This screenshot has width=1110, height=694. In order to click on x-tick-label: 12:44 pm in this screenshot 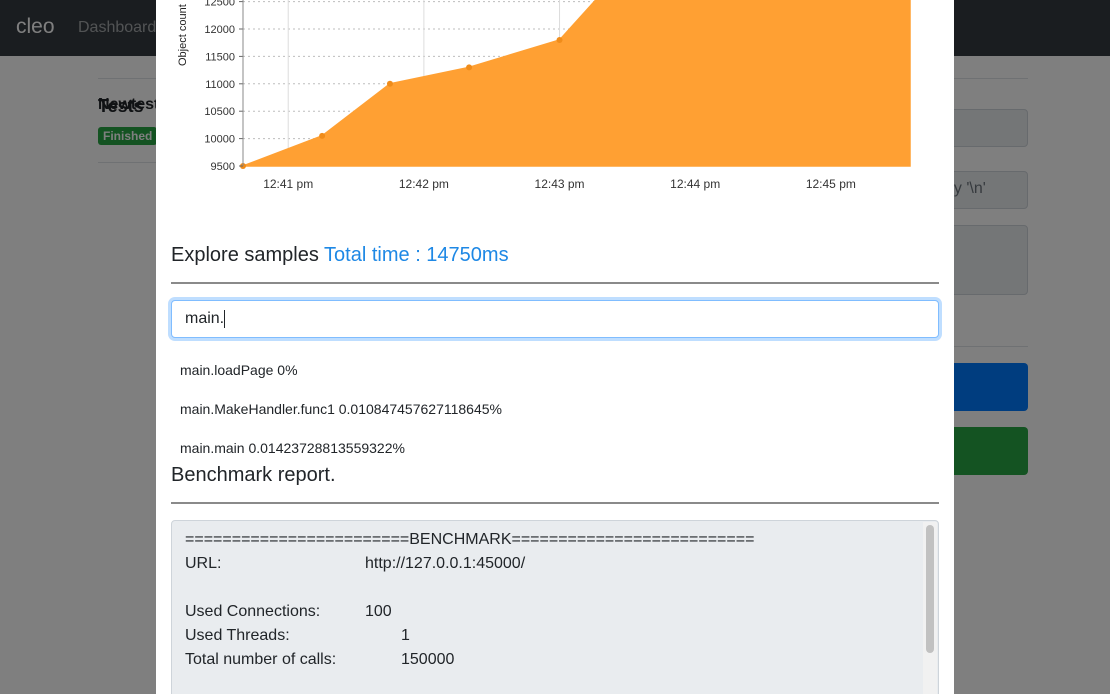, I will do `click(695, 184)`.